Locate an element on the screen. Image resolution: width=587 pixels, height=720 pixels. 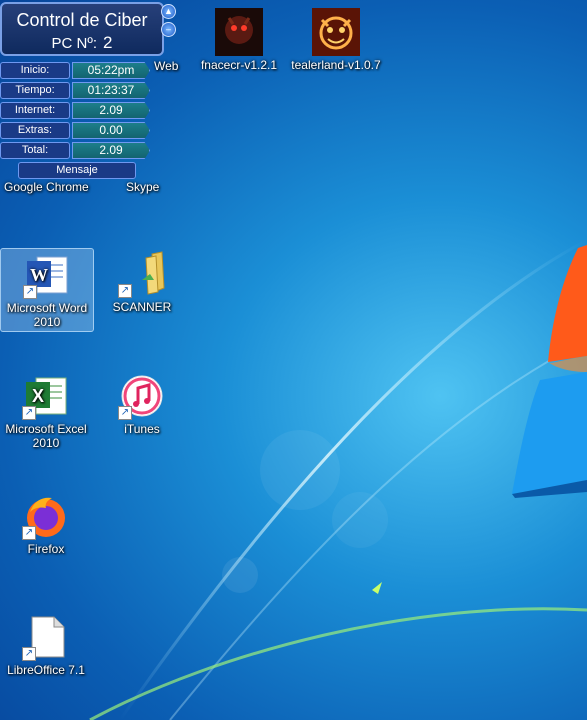
svg-text: X is located at coordinates (38, 396).